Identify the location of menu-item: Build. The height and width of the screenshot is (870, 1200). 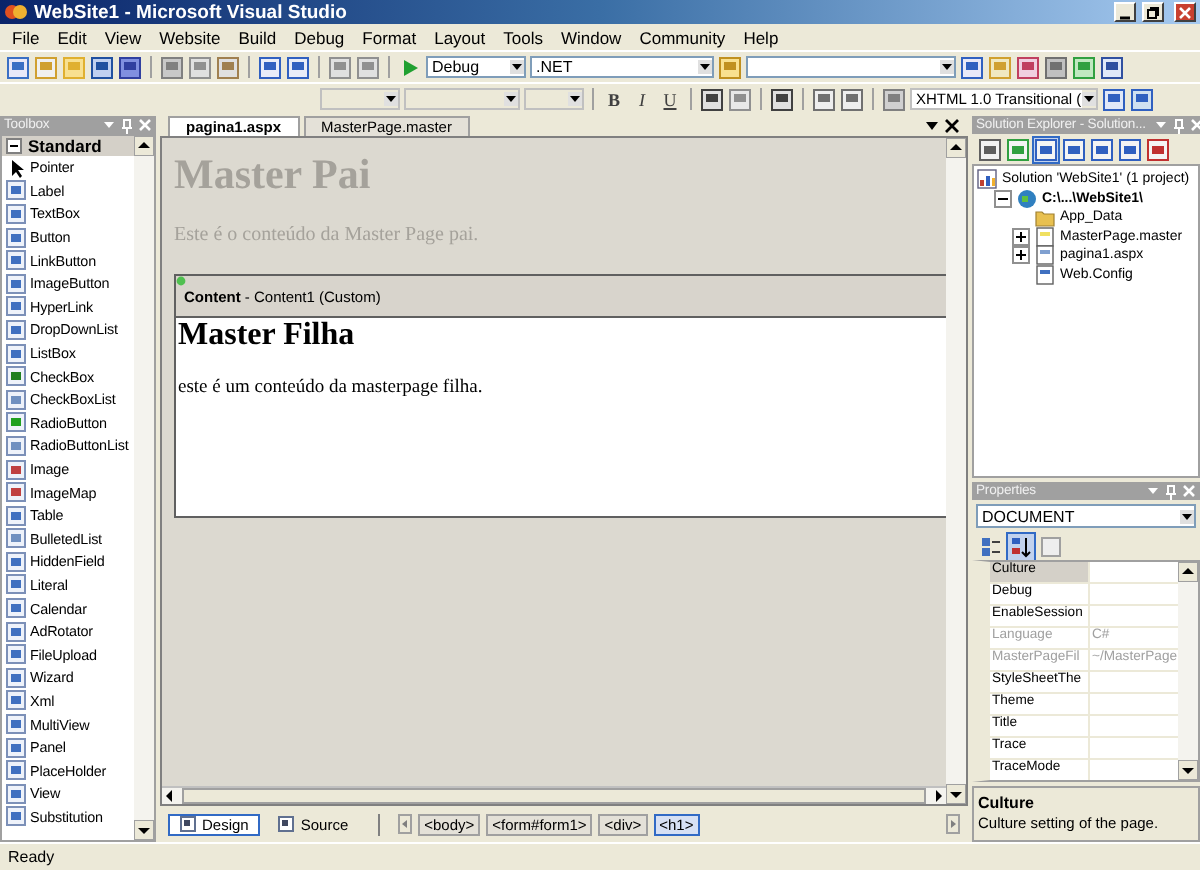
(257, 37).